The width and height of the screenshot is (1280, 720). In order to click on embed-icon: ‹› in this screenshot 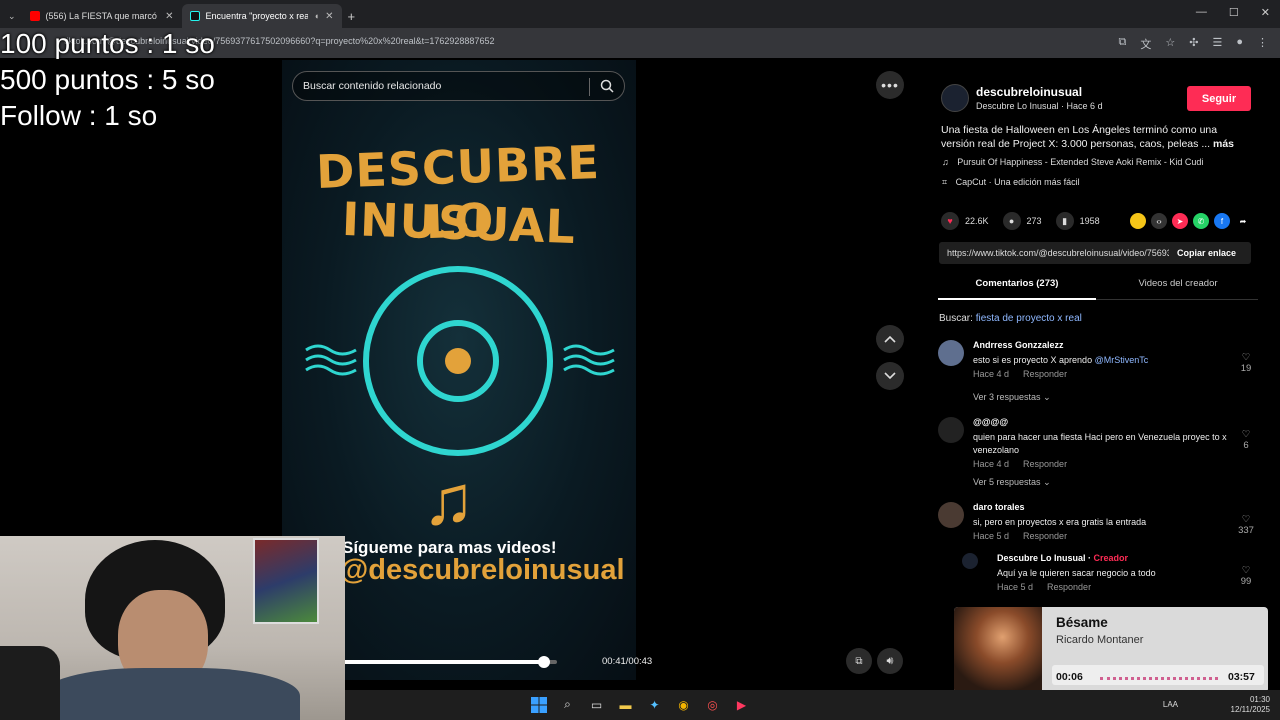, I will do `click(1159, 221)`.